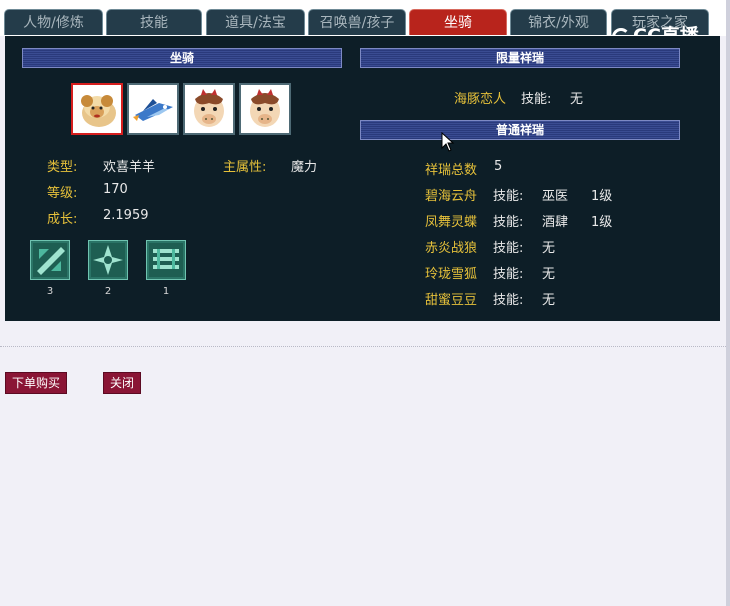 The height and width of the screenshot is (606, 730). Describe the element at coordinates (53, 22) in the screenshot. I see `tab-character: 人物/修炼` at that location.